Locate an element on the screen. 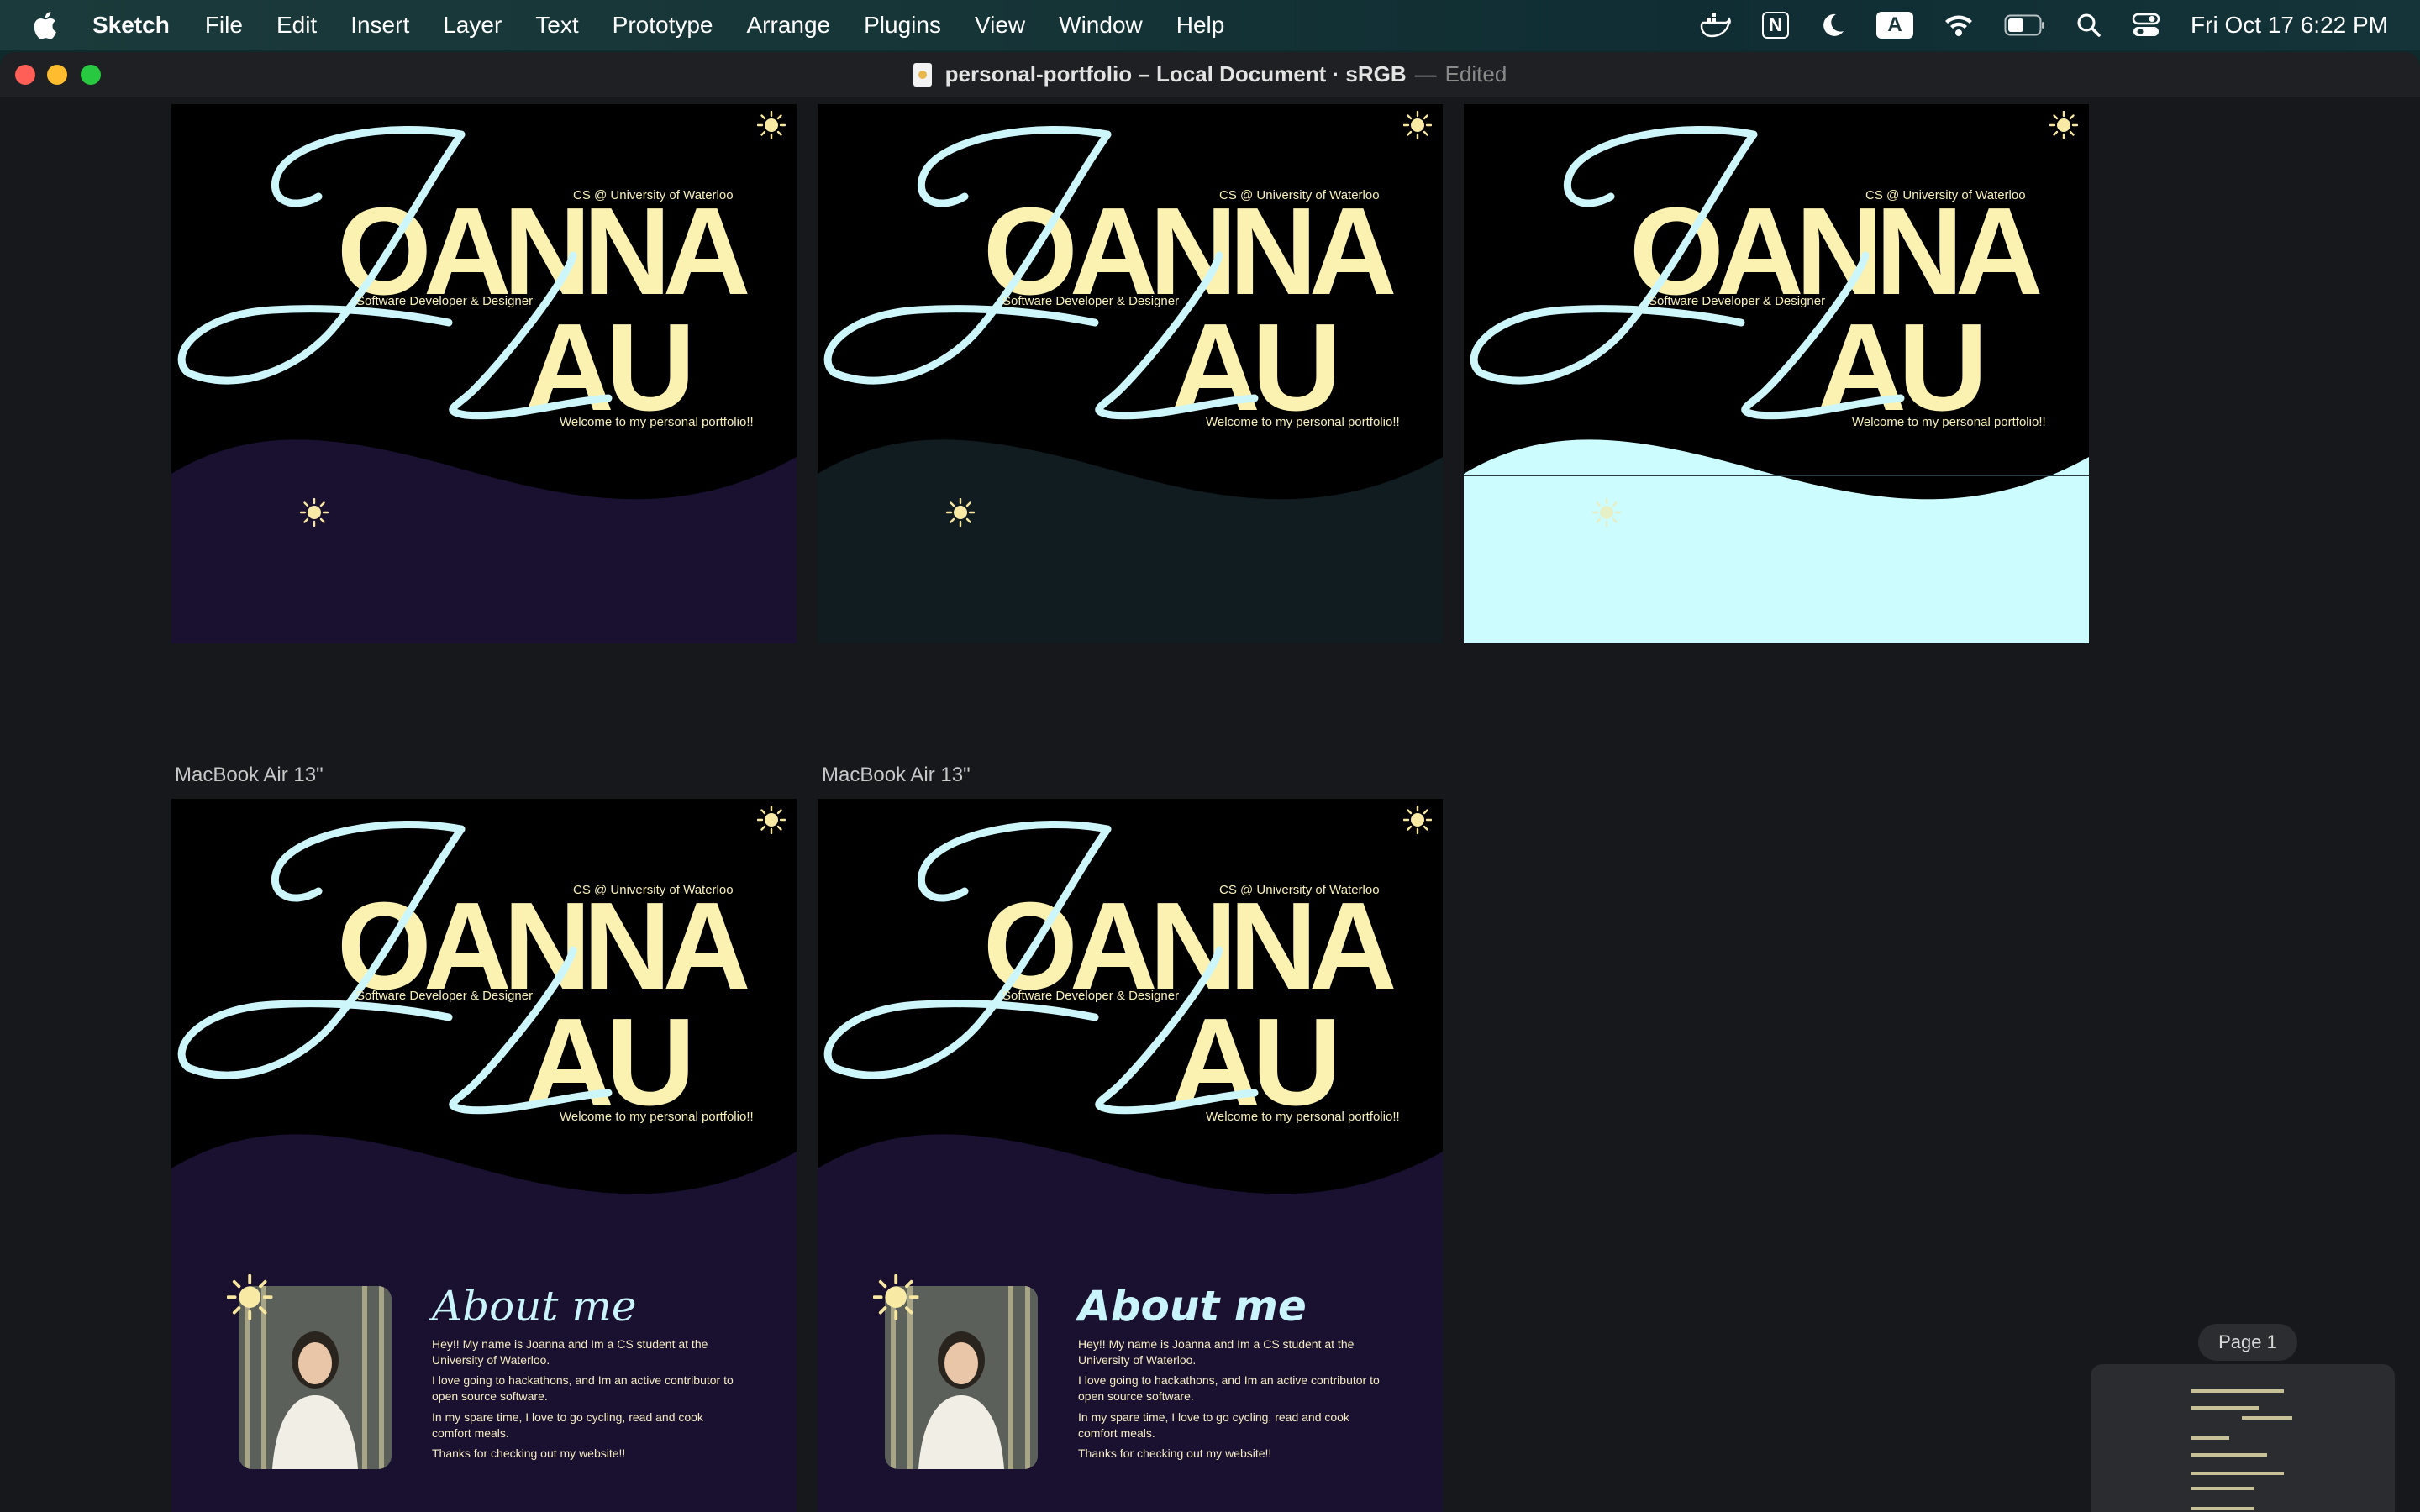 This screenshot has height=1512, width=2420. menu-insert: Insert is located at coordinates (379, 25).